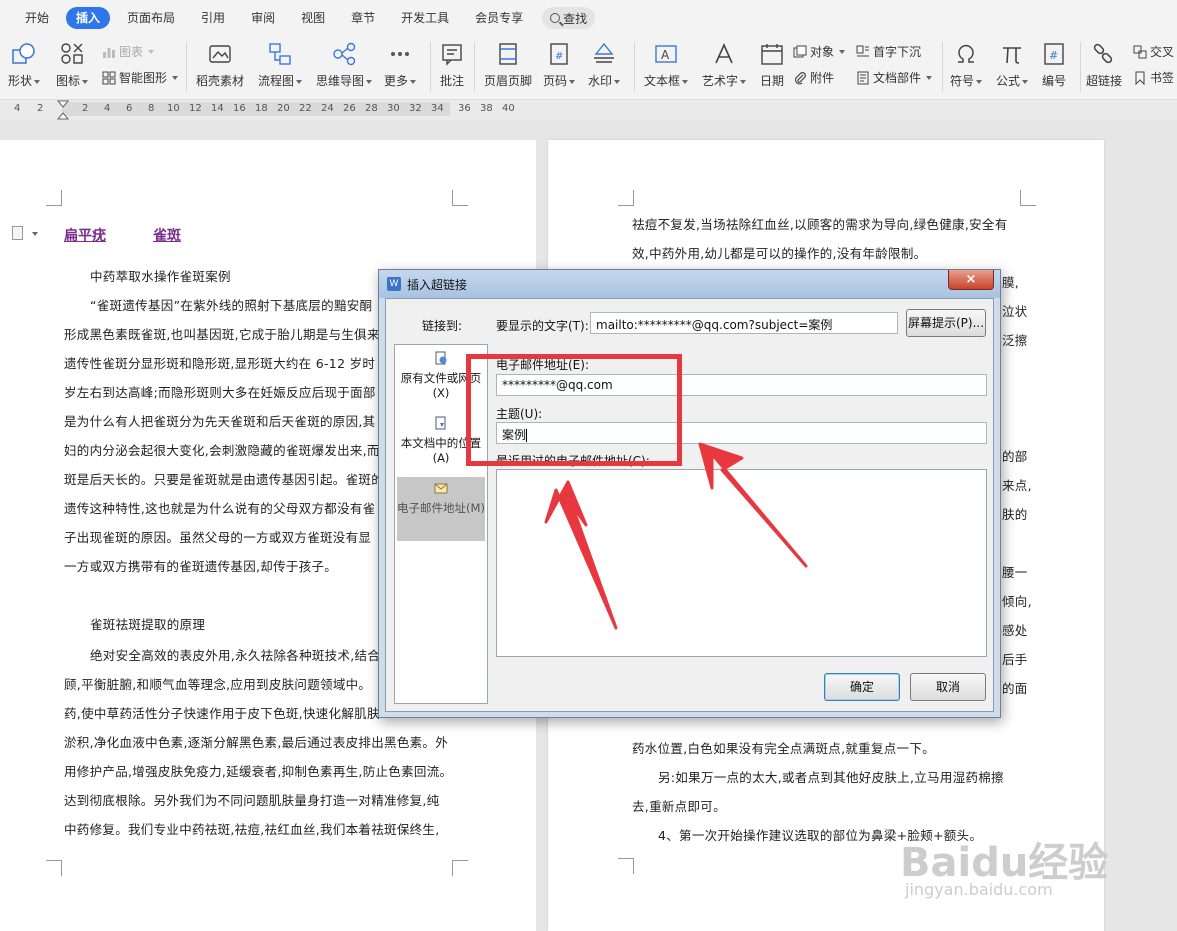 The height and width of the screenshot is (931, 1177). What do you see at coordinates (425, 18) in the screenshot?
I see `menu-tab-developer: 开发工具` at bounding box center [425, 18].